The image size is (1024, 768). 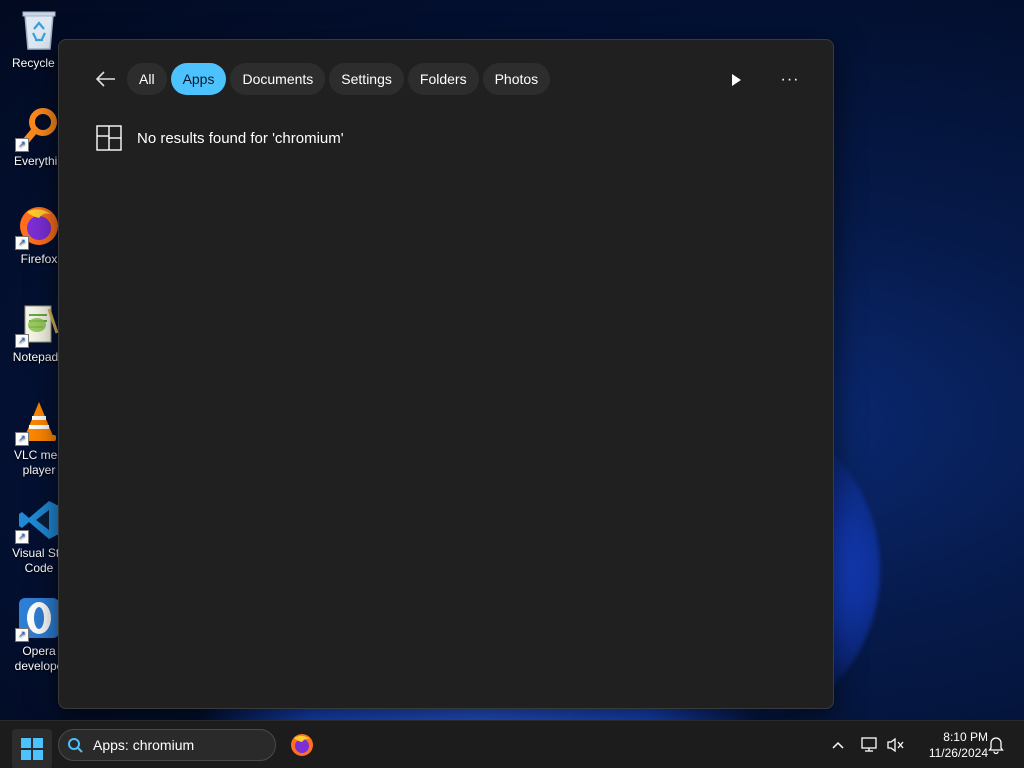 I want to click on taskbar-search-text: Apps: chromium, so click(x=144, y=745).